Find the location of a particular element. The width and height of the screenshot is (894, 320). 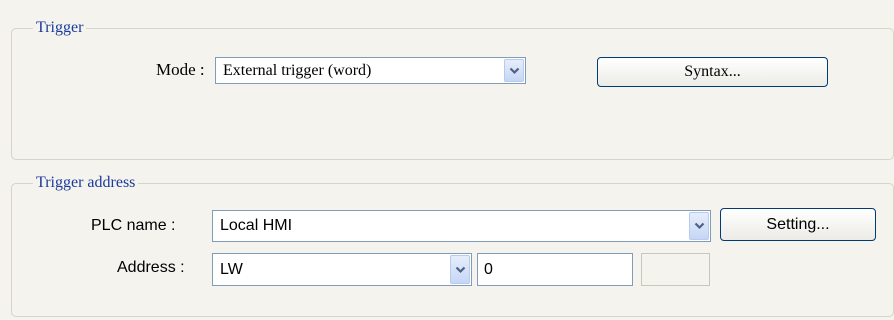

plc-name-label: PLC name : is located at coordinates (133, 225).